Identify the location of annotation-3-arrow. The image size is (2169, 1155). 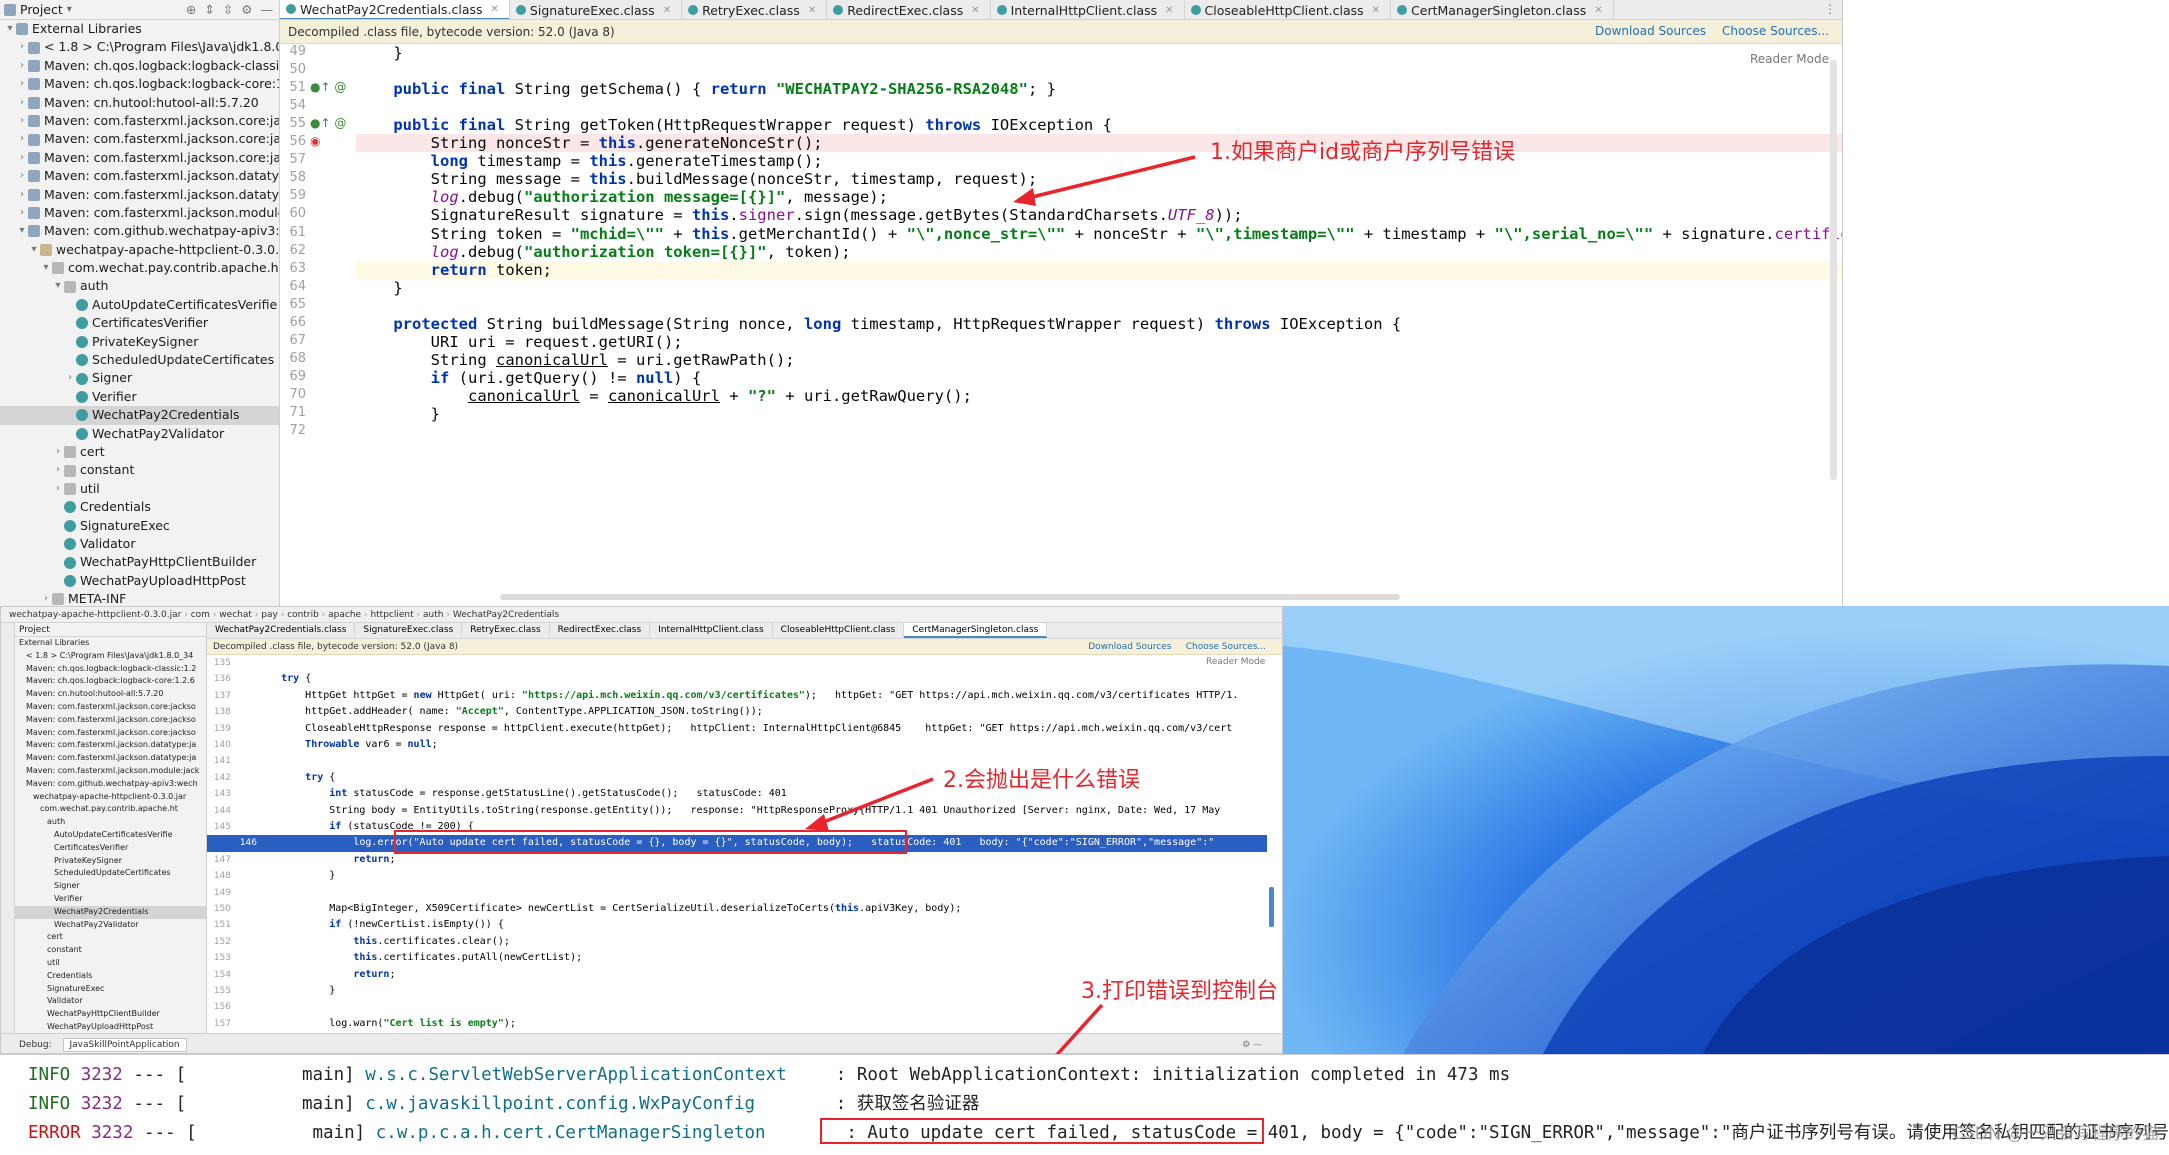
(1059, 1052).